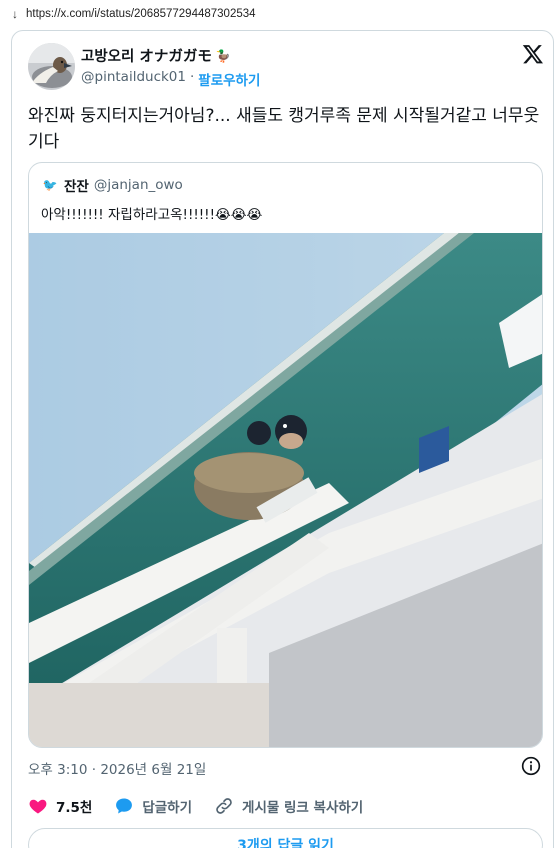 This screenshot has width=554, height=848. Describe the element at coordinates (124, 806) in the screenshot. I see `reply-bubble-icon` at that location.